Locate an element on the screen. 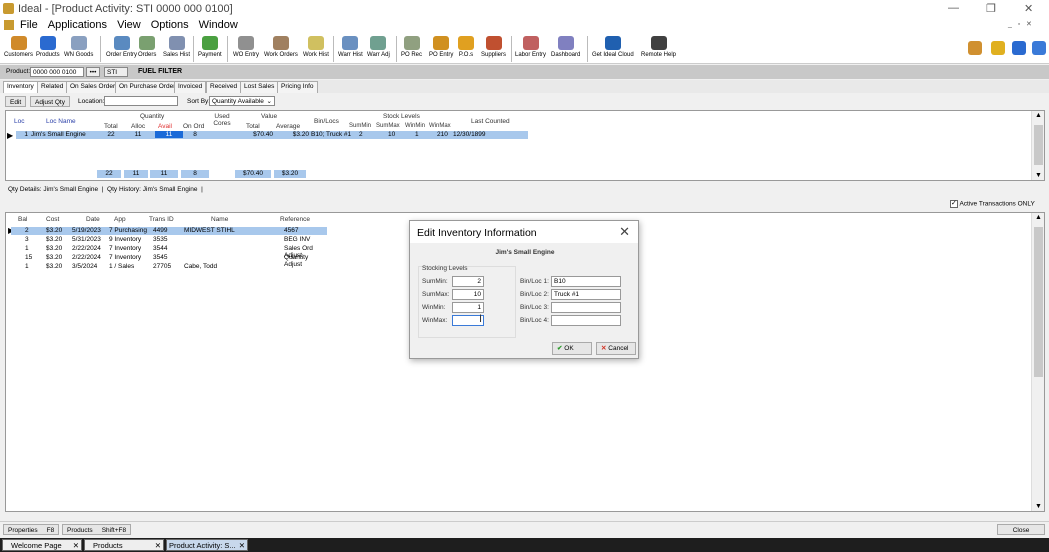 Image resolution: width=1049 pixels, height=552 pixels. toolbar-button-work-hist: Work Hist is located at coordinates (316, 47).